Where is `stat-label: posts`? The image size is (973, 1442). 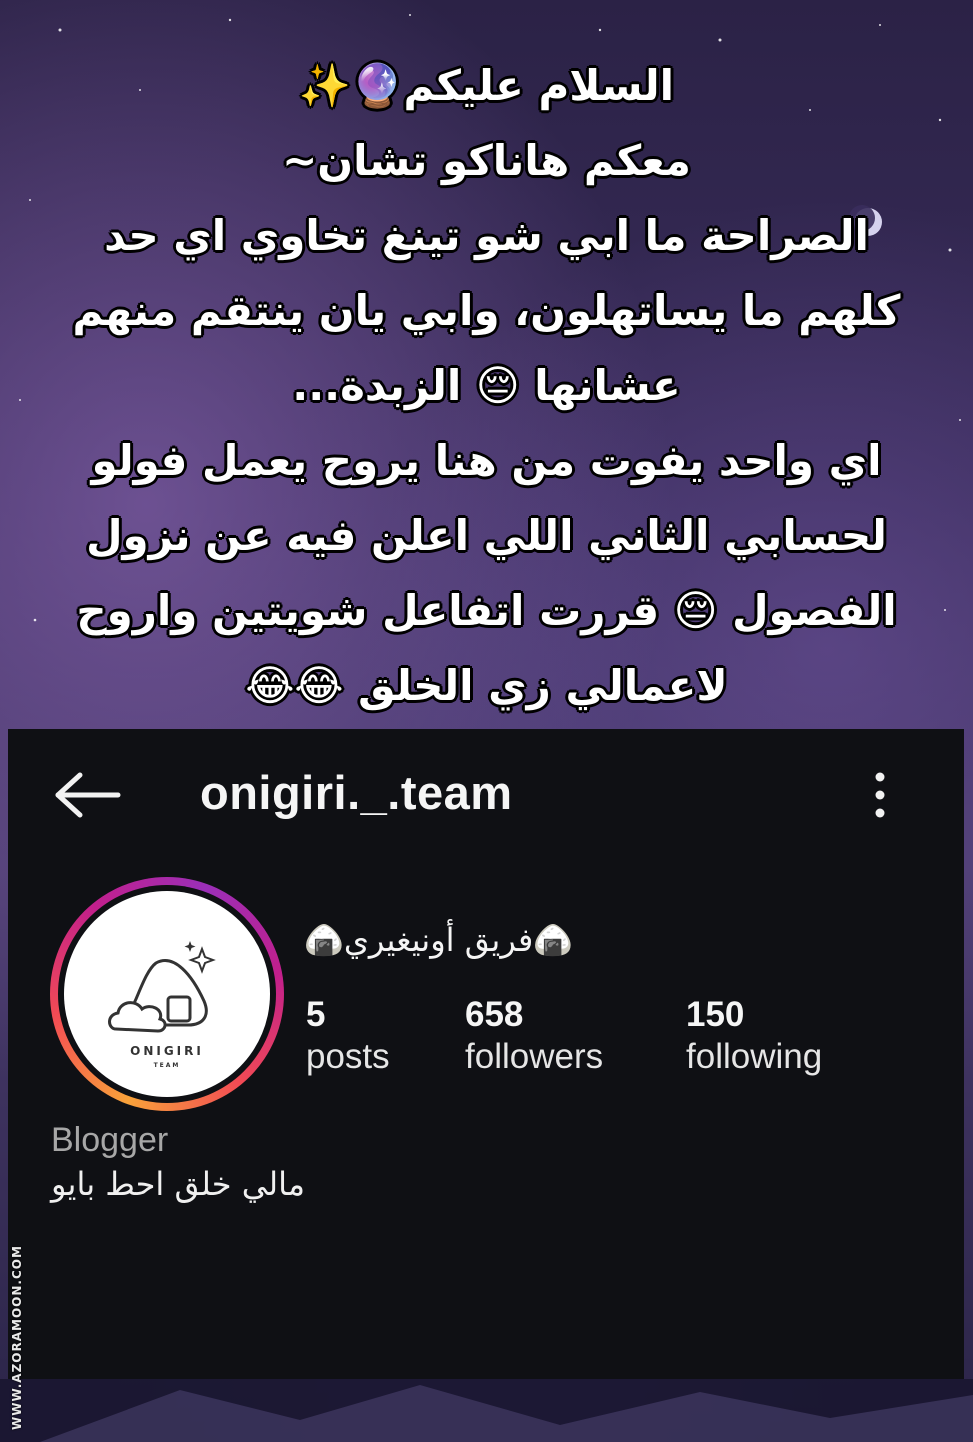
stat-label: posts is located at coordinates (348, 1056).